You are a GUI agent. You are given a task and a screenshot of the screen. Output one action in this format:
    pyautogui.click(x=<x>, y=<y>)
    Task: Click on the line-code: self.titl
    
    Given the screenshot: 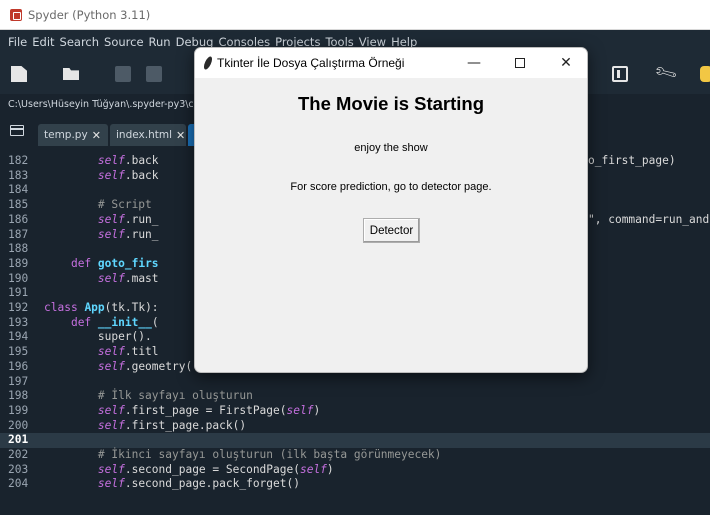 What is the action you would take?
    pyautogui.click(x=128, y=352)
    